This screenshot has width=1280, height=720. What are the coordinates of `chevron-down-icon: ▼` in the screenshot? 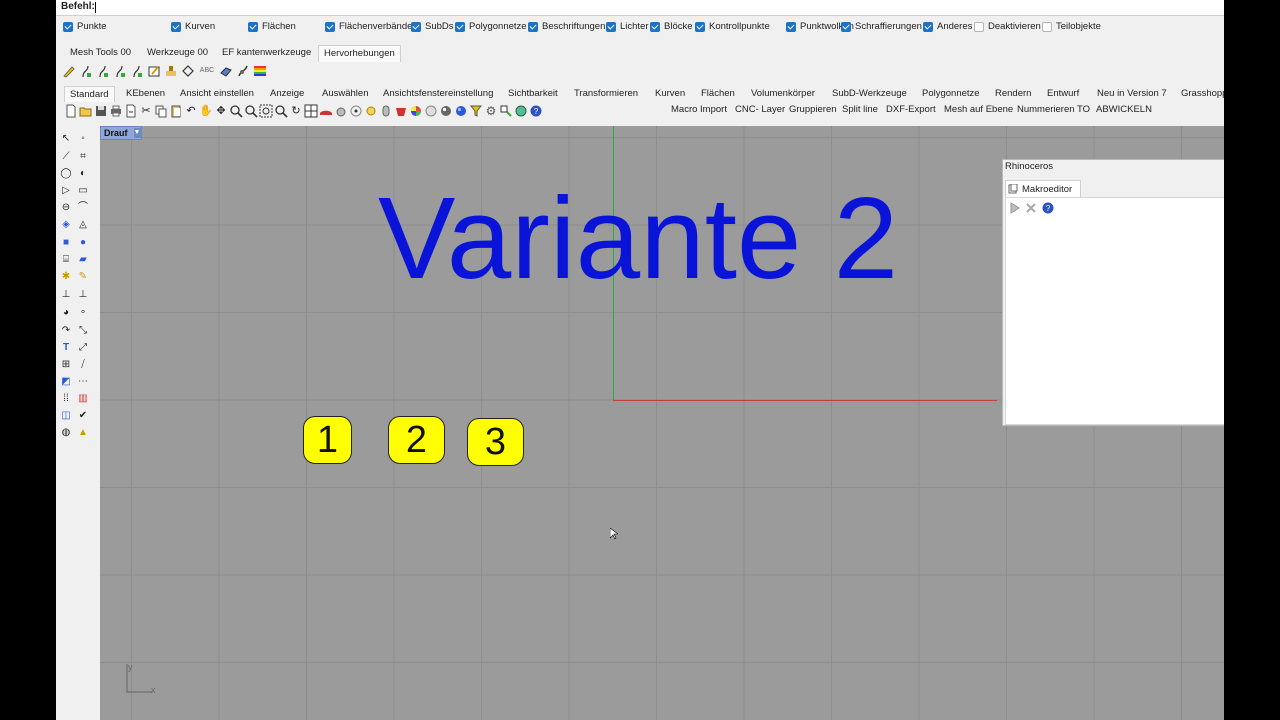 It's located at (137, 133).